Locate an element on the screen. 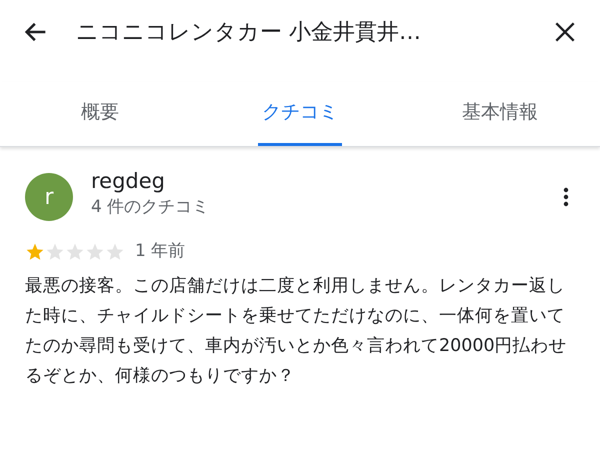  avatar: r is located at coordinates (49, 197).